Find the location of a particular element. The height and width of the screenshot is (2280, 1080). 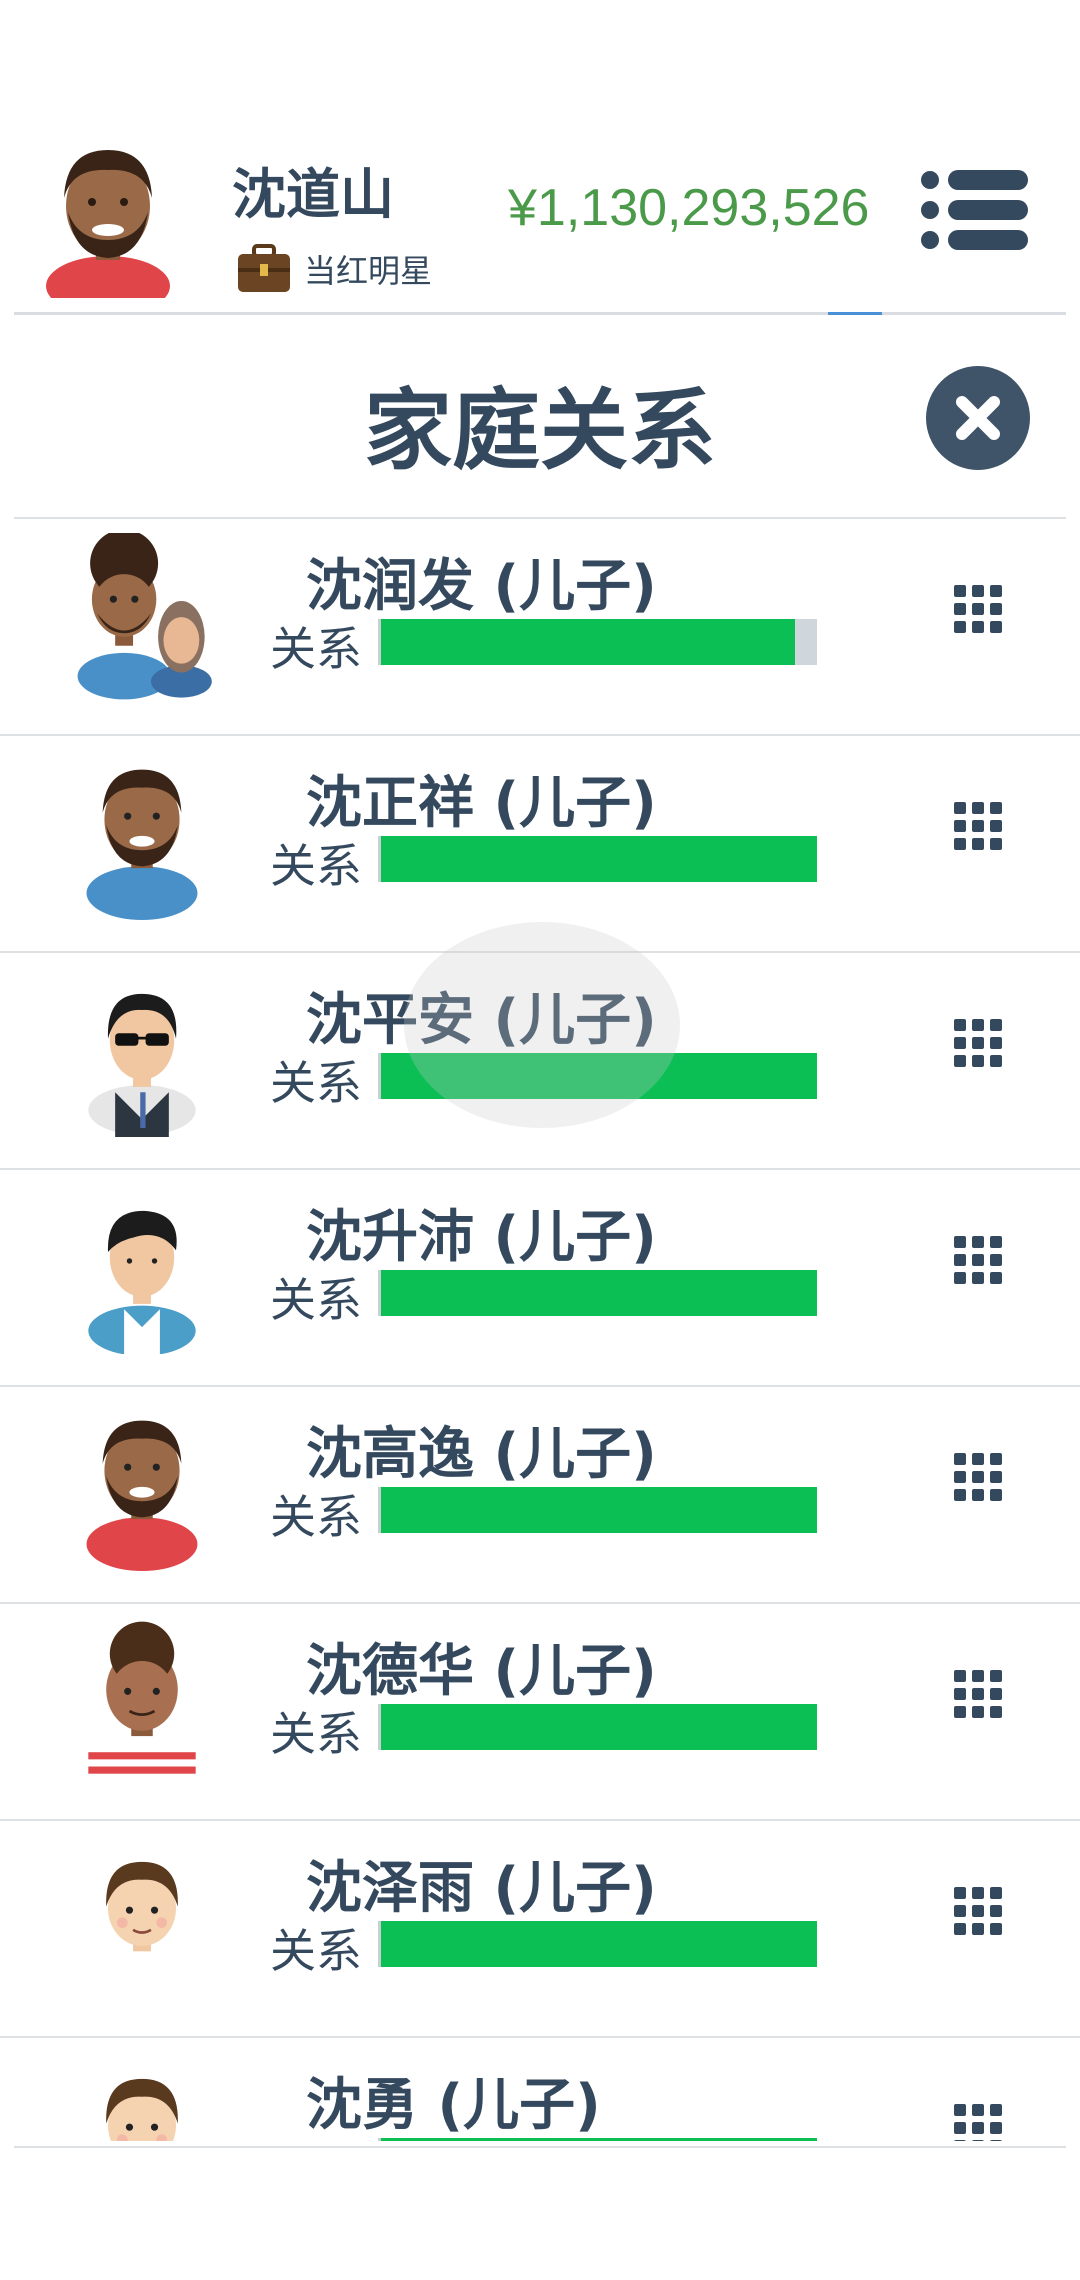

player-avatar is located at coordinates (108, 213).